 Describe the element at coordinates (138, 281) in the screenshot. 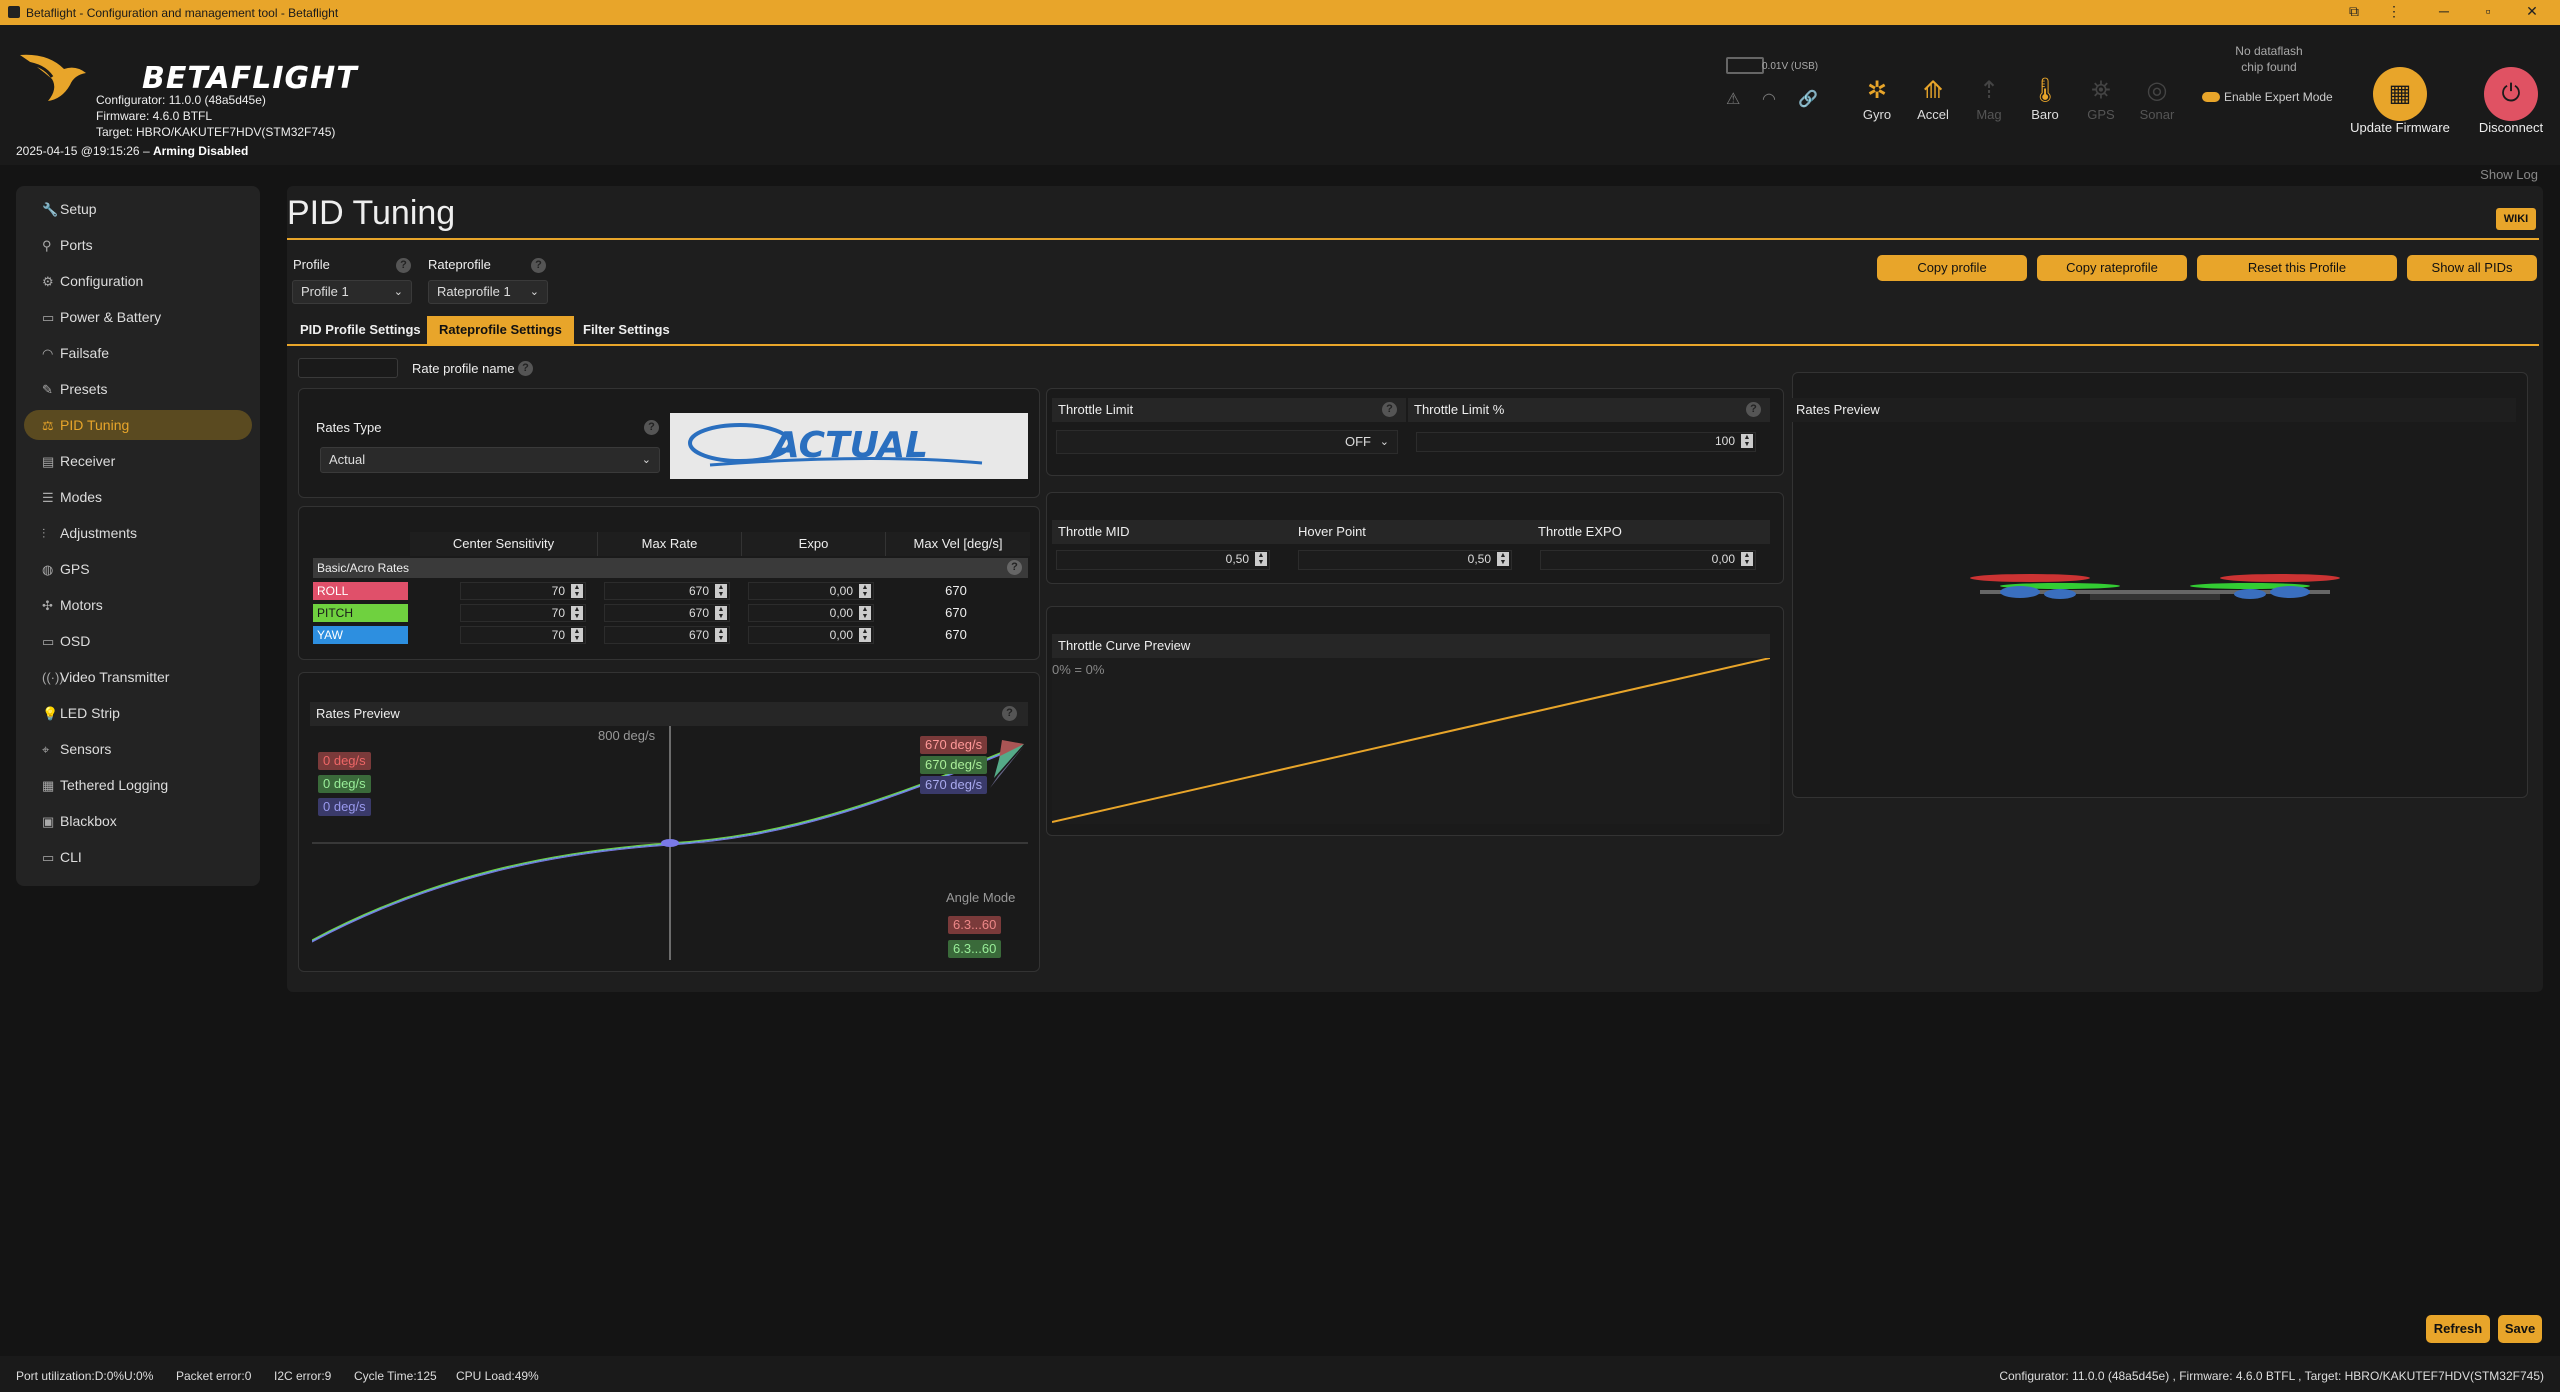

I see `sidebar-item-configuration: ⚙ Configuration` at that location.